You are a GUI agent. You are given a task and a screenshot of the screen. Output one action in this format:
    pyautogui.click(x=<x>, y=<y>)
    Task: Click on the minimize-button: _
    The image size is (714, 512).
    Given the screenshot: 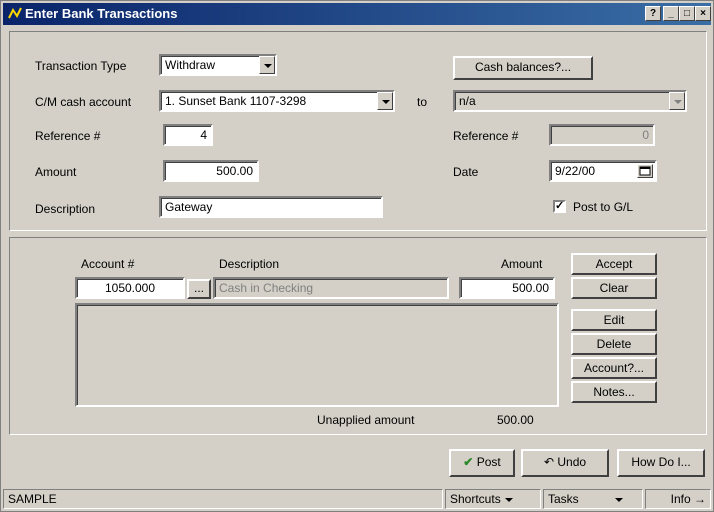 What is the action you would take?
    pyautogui.click(x=671, y=13)
    